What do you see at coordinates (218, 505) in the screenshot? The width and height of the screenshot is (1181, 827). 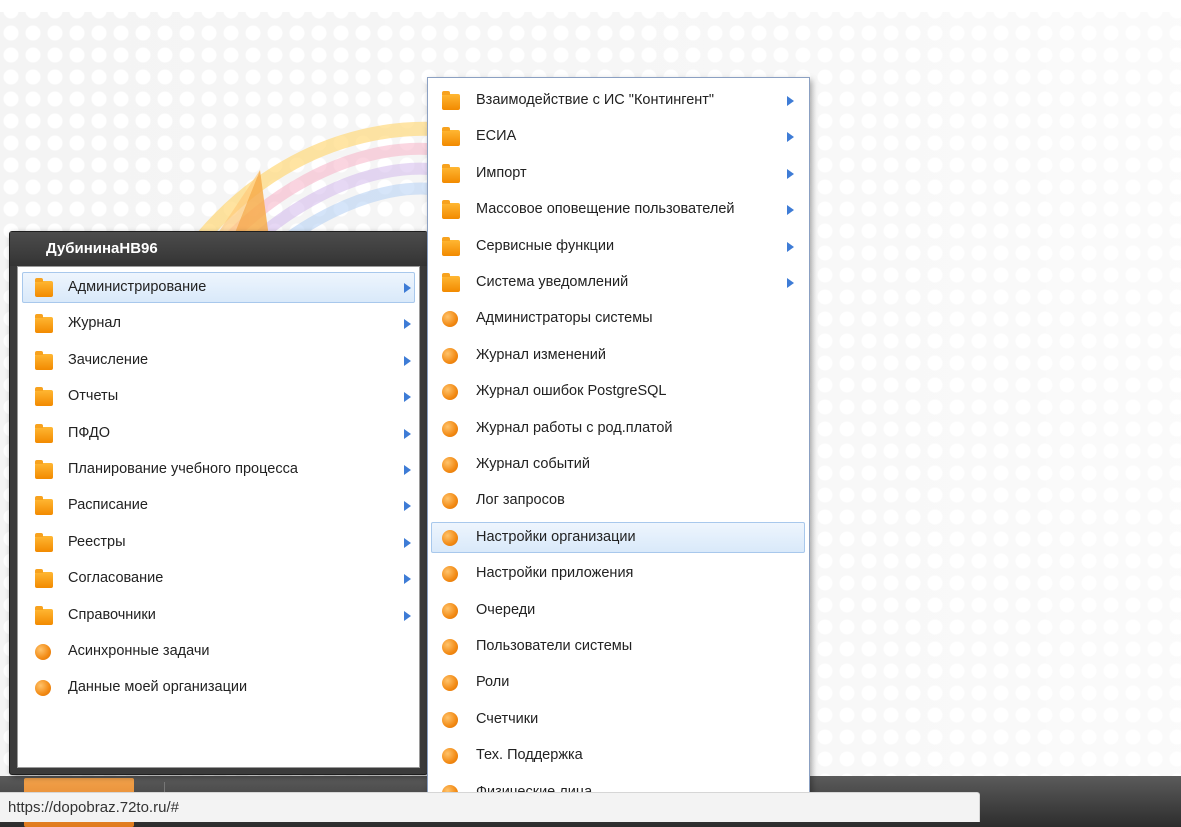 I see `menu-item-расписание: Расписание` at bounding box center [218, 505].